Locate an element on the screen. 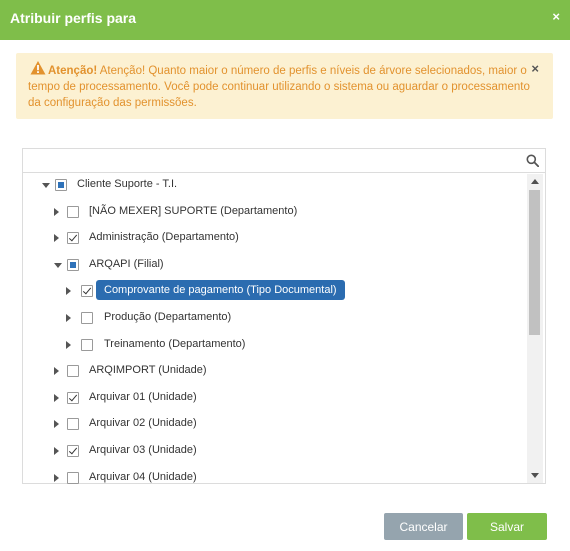 The height and width of the screenshot is (551, 570). dialog-title: Atribuir perfis para is located at coordinates (73, 18).